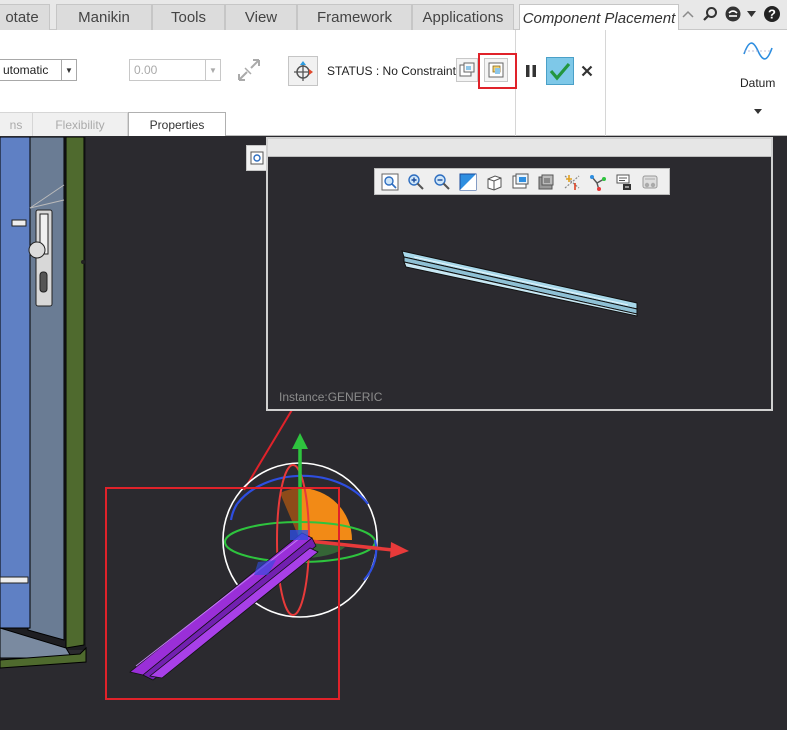 This screenshot has width=787, height=730. I want to click on subtab-label: ns, so click(16, 124).